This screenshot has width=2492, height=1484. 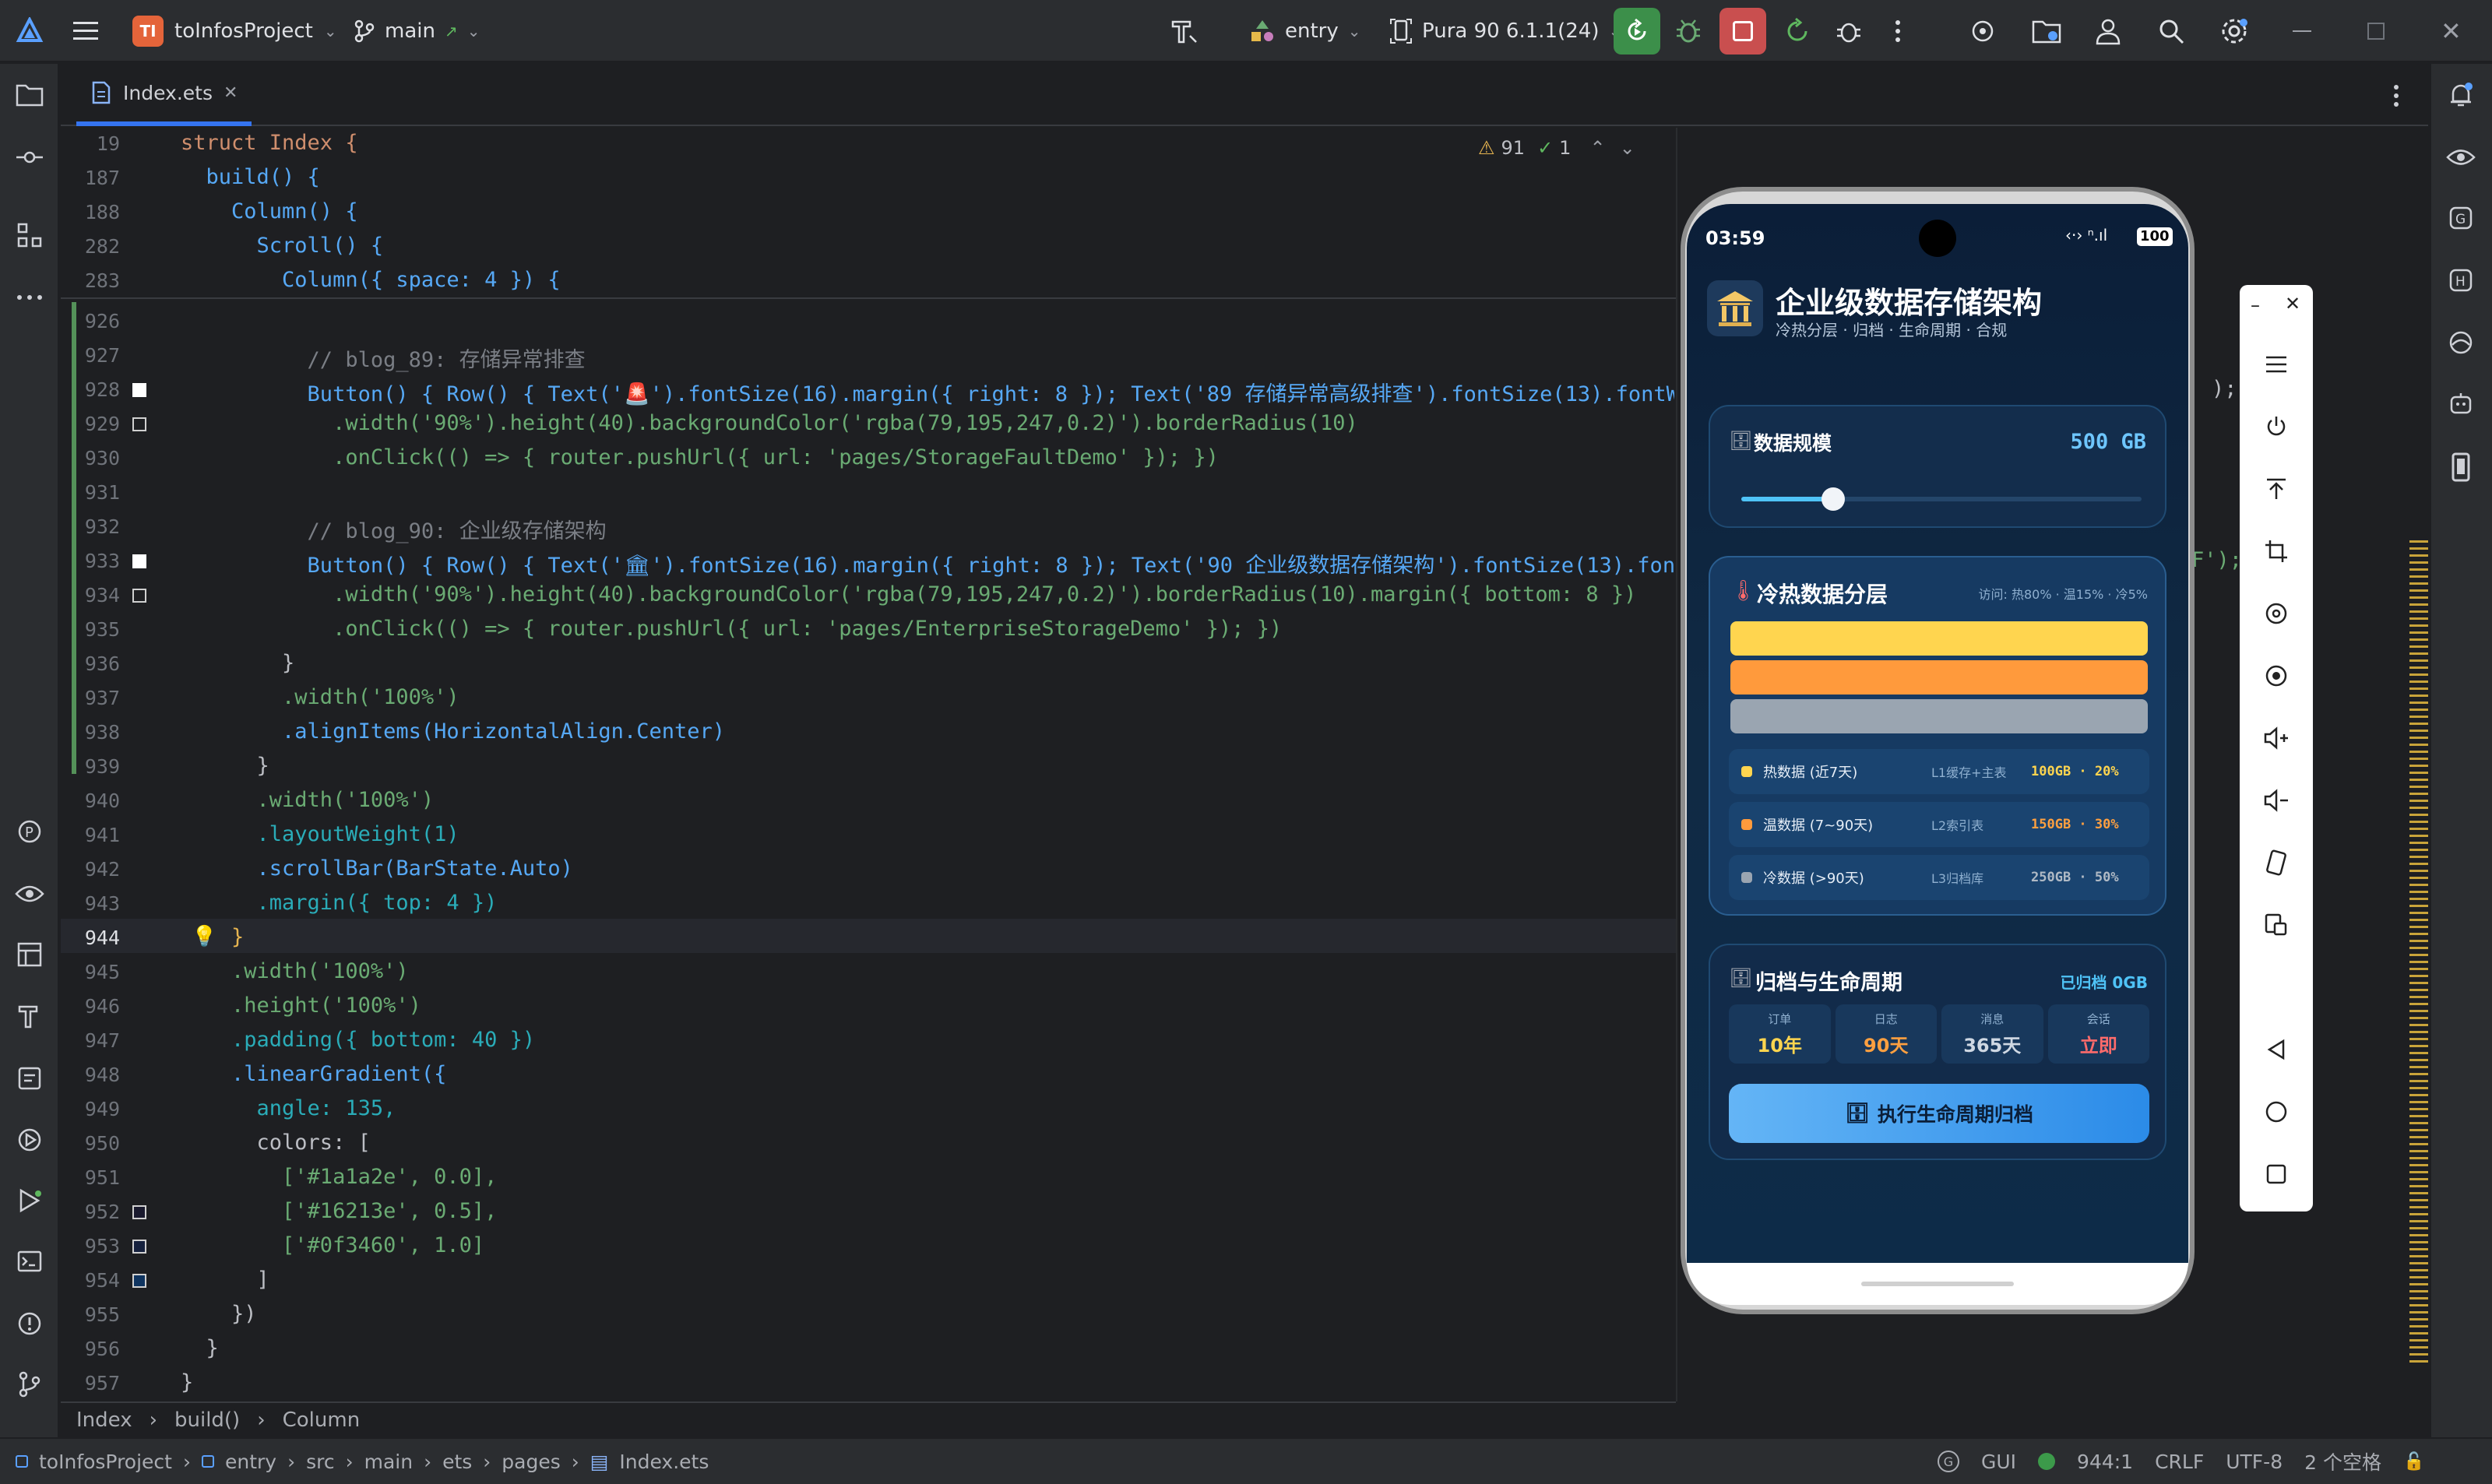 I want to click on attach-debugger-button, so click(x=1849, y=31).